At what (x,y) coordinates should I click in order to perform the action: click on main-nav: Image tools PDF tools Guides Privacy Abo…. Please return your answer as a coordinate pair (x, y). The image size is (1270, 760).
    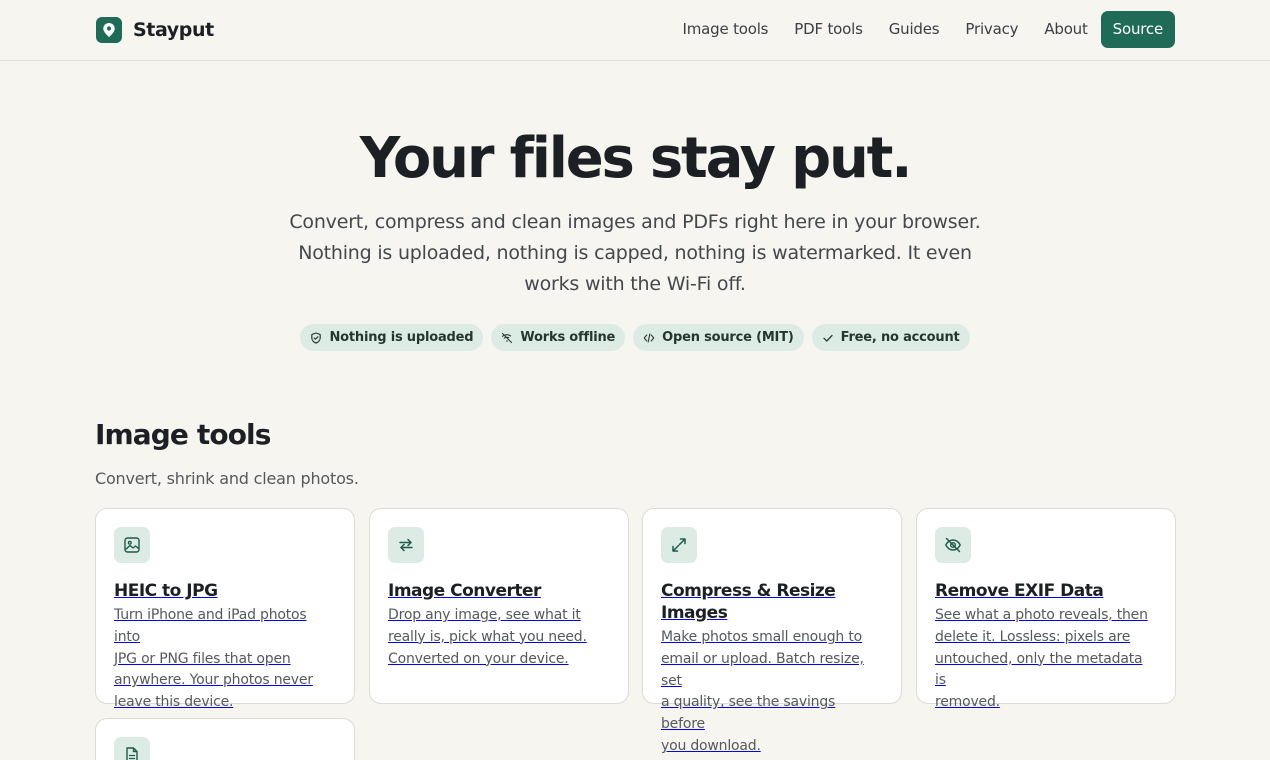
    Looking at the image, I should click on (922, 29).